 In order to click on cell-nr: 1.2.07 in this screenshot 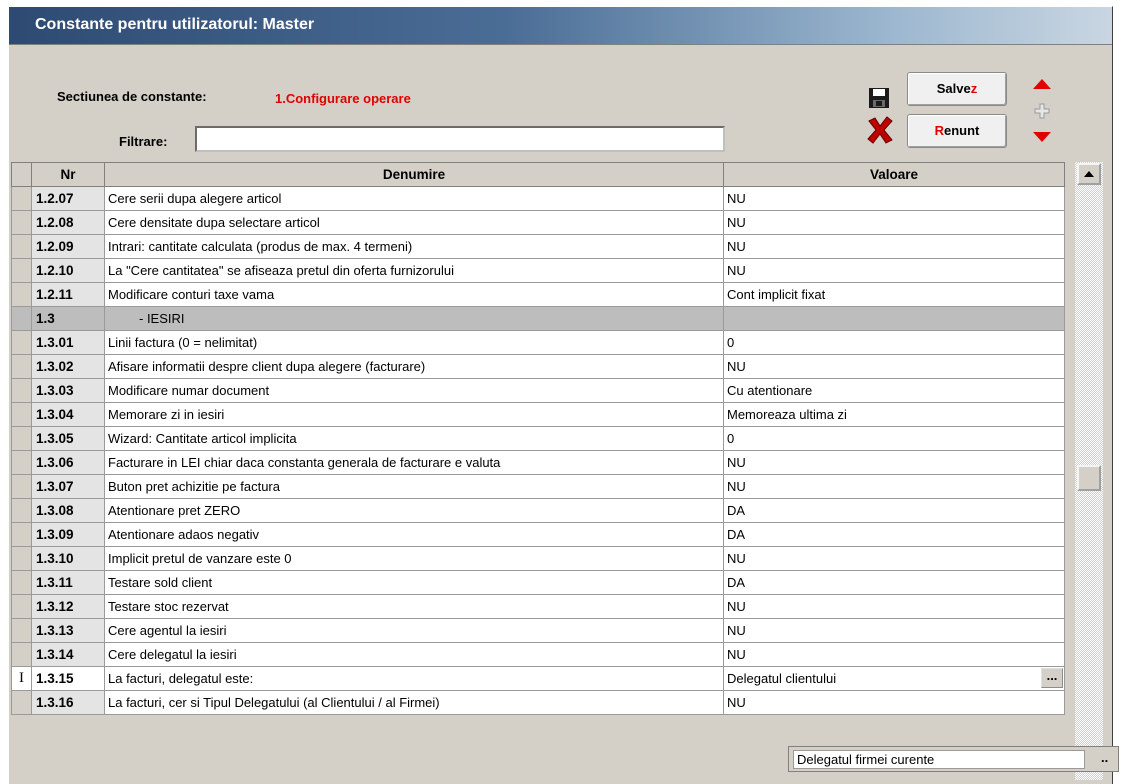, I will do `click(68, 198)`.